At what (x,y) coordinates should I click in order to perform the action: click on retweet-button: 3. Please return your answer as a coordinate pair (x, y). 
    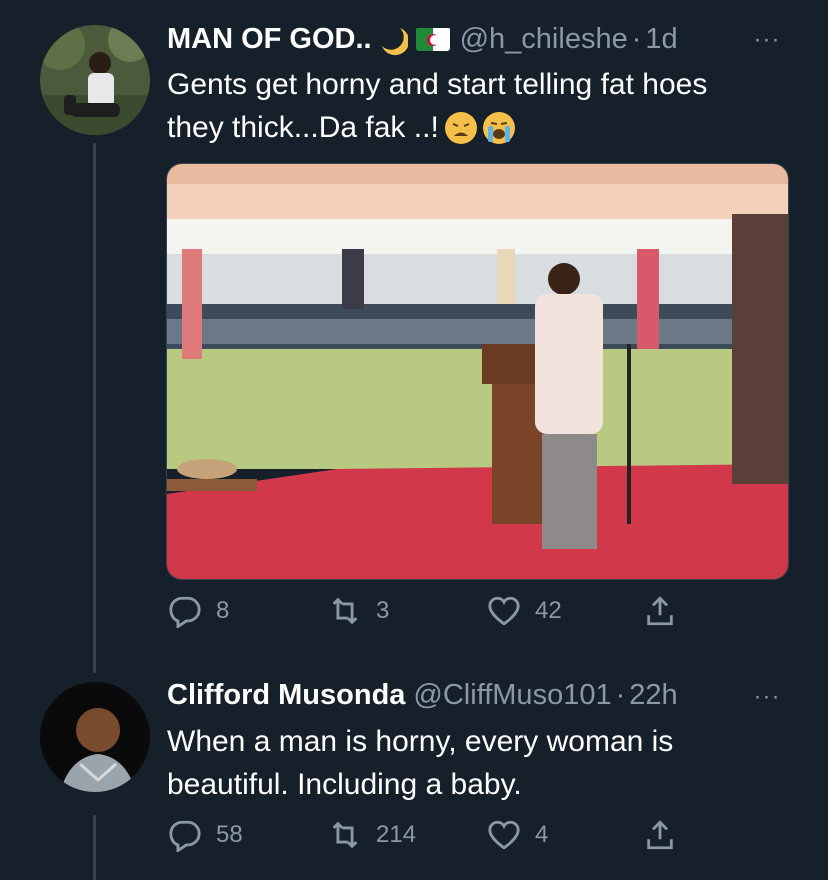
    Looking at the image, I should click on (358, 611).